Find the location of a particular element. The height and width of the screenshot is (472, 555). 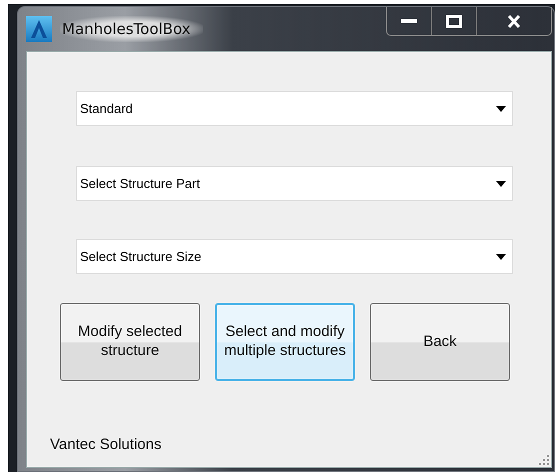

dropdown: Select Structure Size is located at coordinates (294, 256).